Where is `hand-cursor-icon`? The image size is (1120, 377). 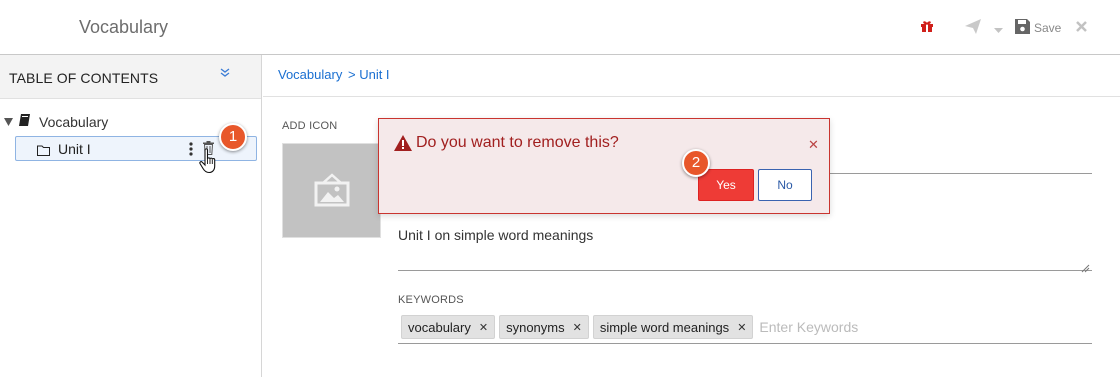
hand-cursor-icon is located at coordinates (209, 163).